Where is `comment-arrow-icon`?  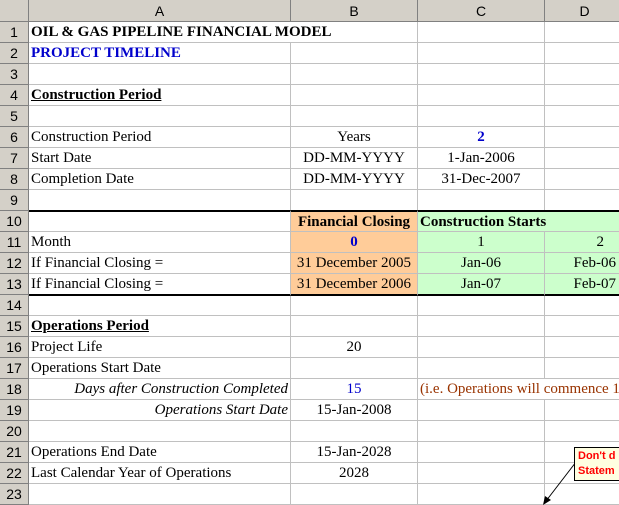
comment-arrow-icon is located at coordinates (560, 483).